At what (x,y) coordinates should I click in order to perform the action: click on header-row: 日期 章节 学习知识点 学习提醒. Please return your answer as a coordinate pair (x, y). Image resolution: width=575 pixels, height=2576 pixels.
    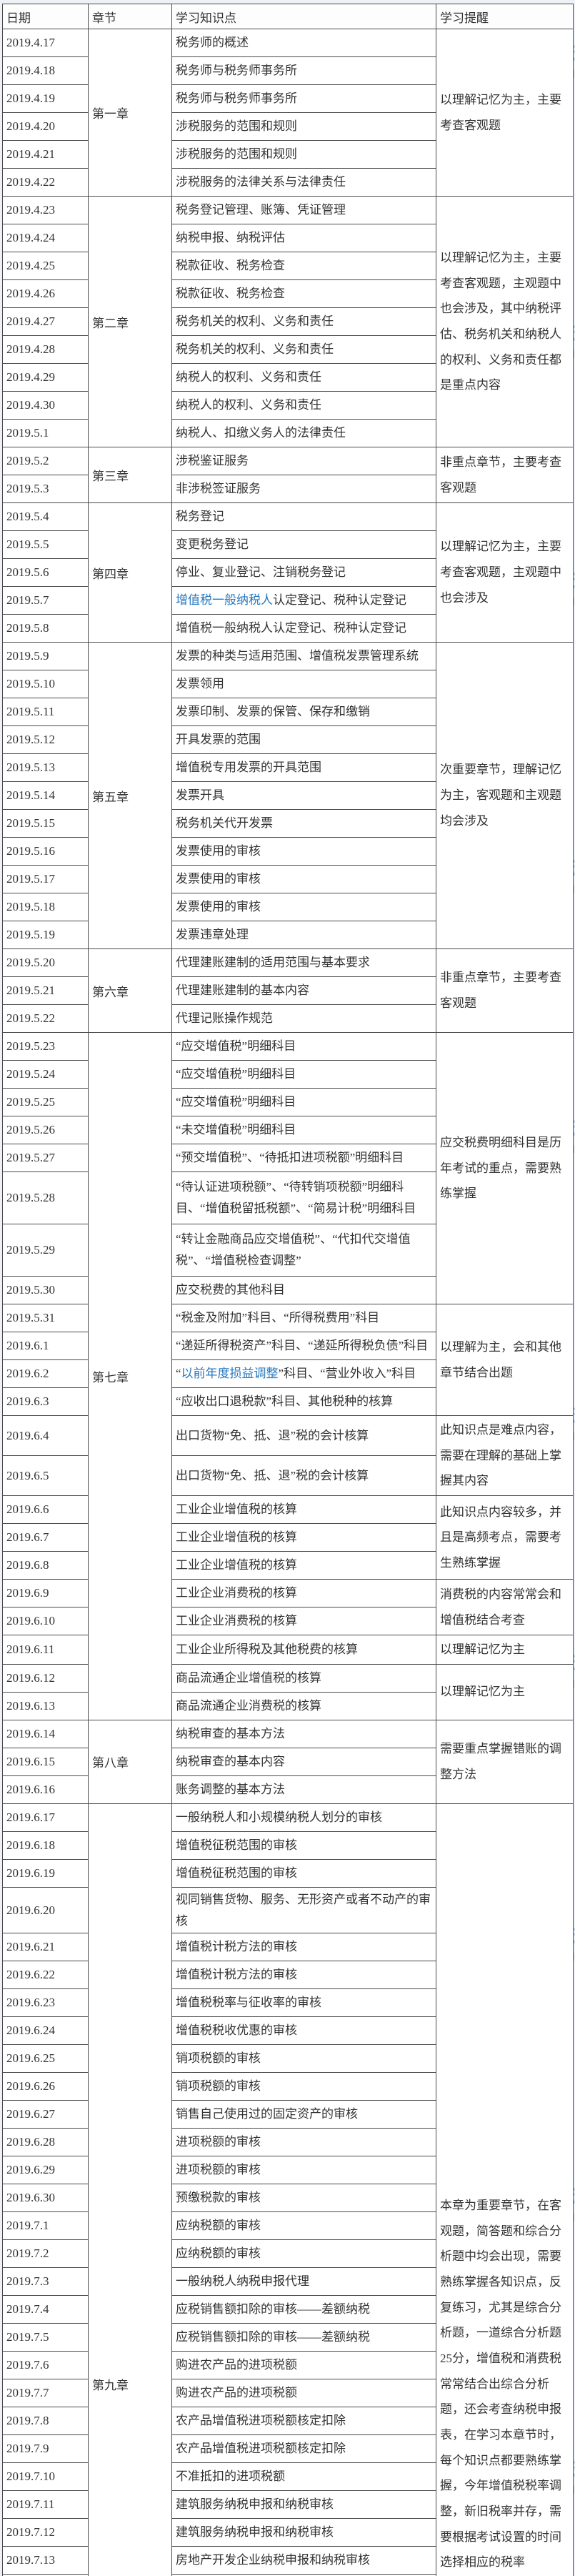
    Looking at the image, I should click on (288, 16).